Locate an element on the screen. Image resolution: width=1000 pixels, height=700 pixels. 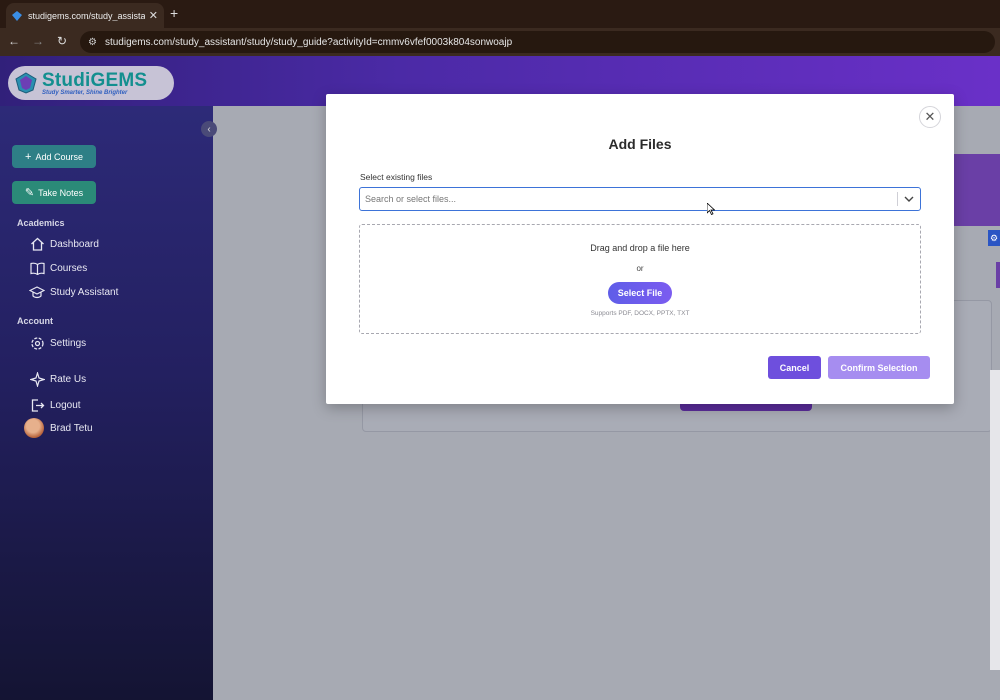
sidebar-item-study-assistant: Study Assistant is located at coordinates (73, 292).